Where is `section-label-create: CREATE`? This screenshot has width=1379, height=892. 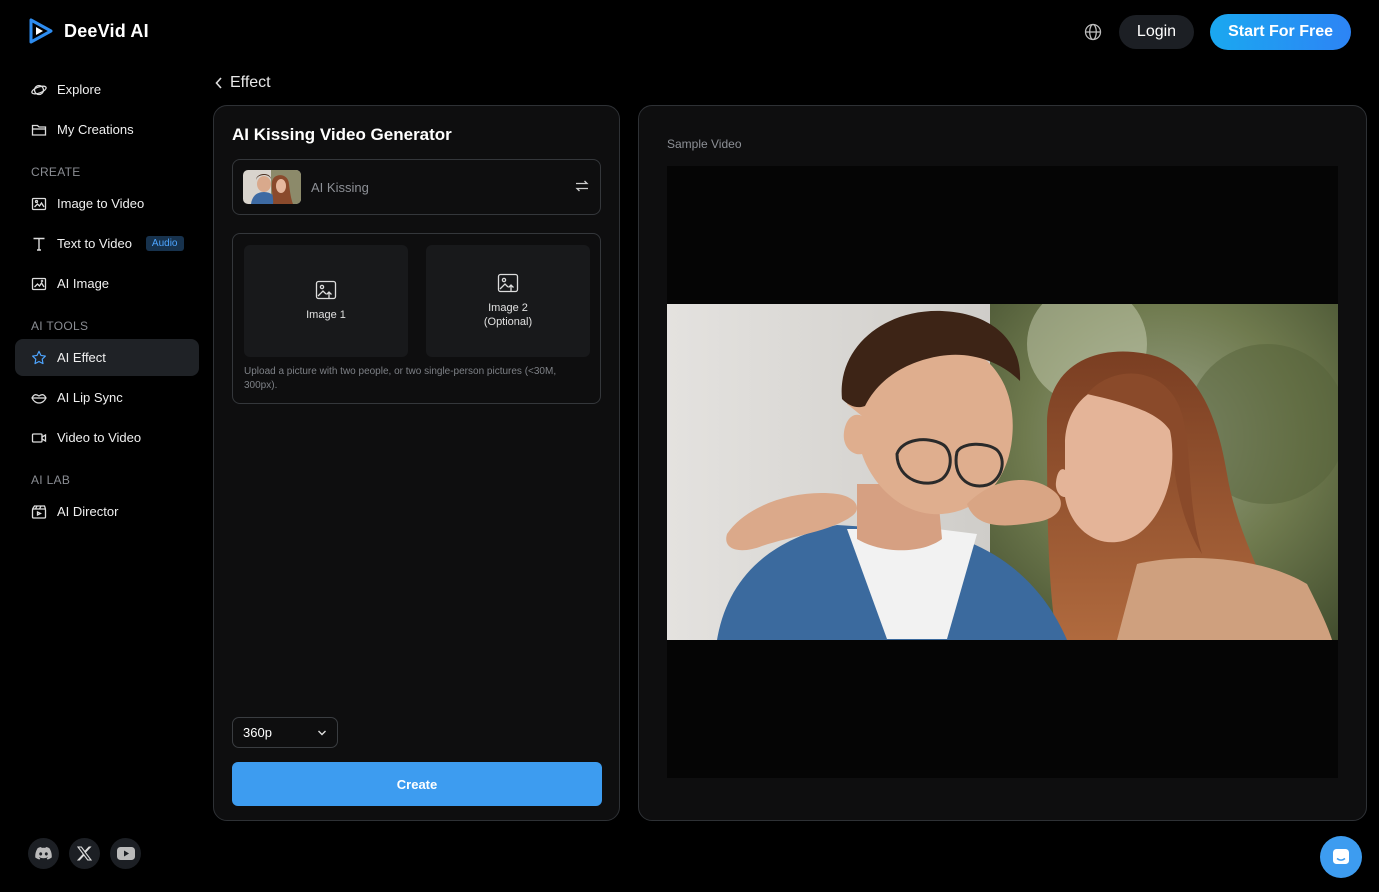
section-label-create: CREATE is located at coordinates (56, 172).